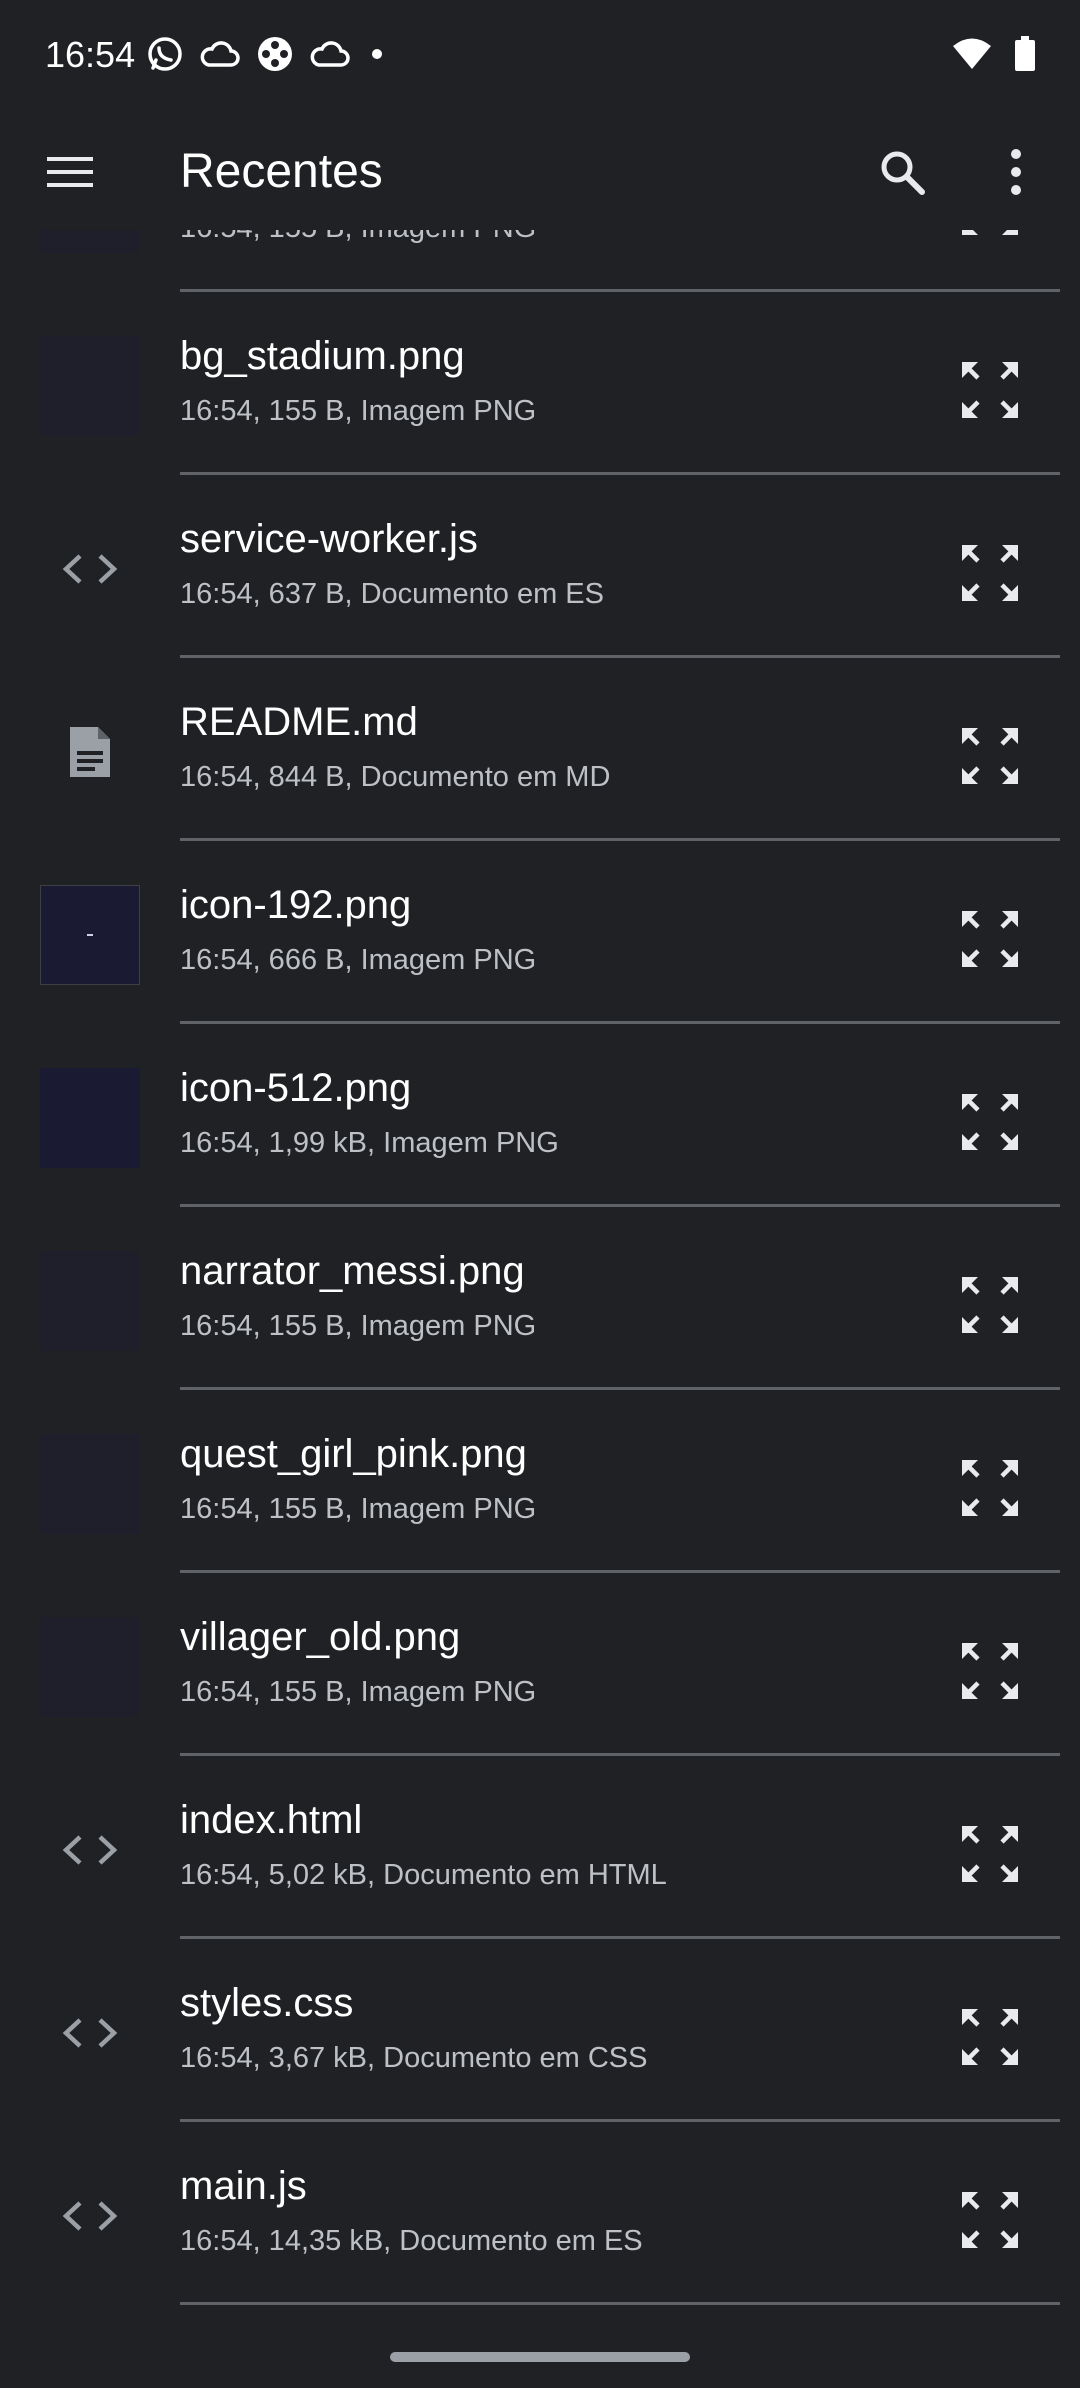  What do you see at coordinates (540, 170) in the screenshot?
I see `app-bar: Recentes` at bounding box center [540, 170].